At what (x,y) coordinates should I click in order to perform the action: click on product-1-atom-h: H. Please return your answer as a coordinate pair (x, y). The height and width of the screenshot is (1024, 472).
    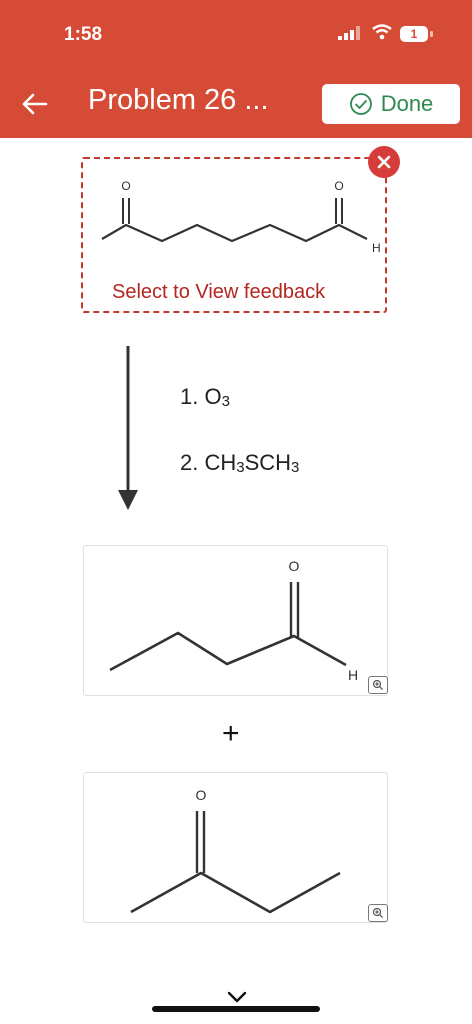
    Looking at the image, I should click on (353, 675).